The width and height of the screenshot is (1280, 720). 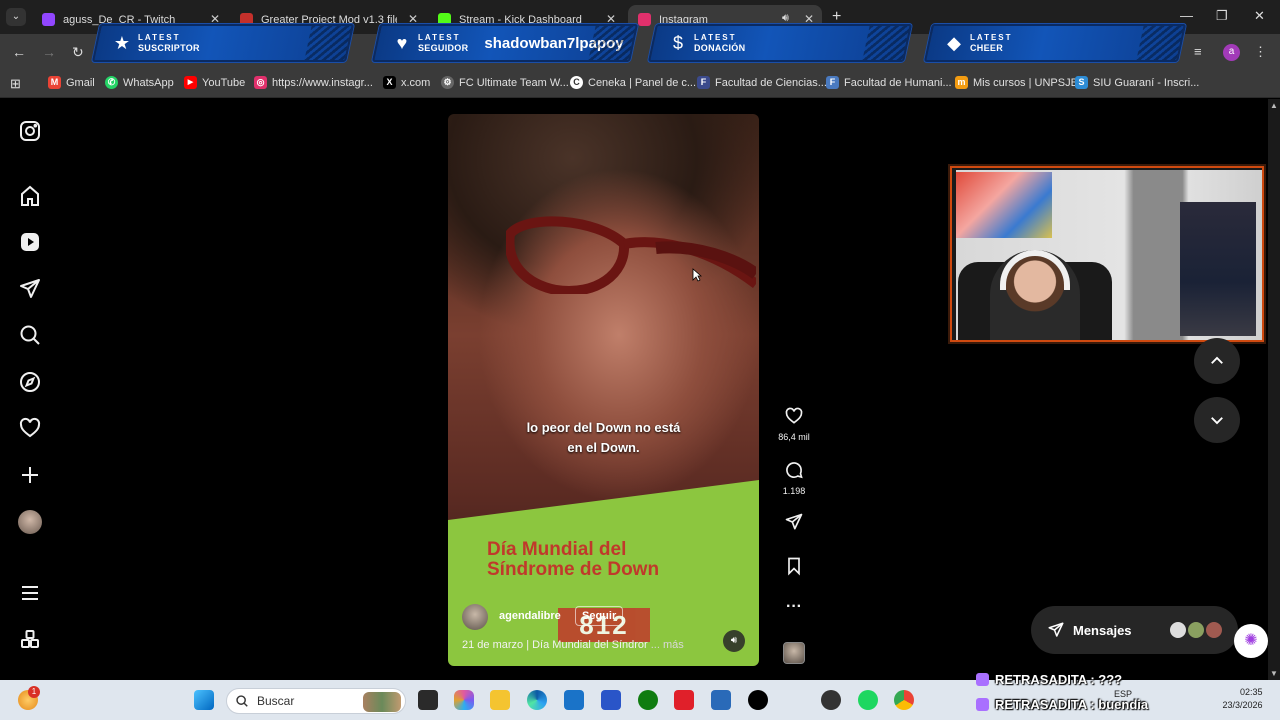 I want to click on instagram-favicon-icon, so click(x=644, y=19).